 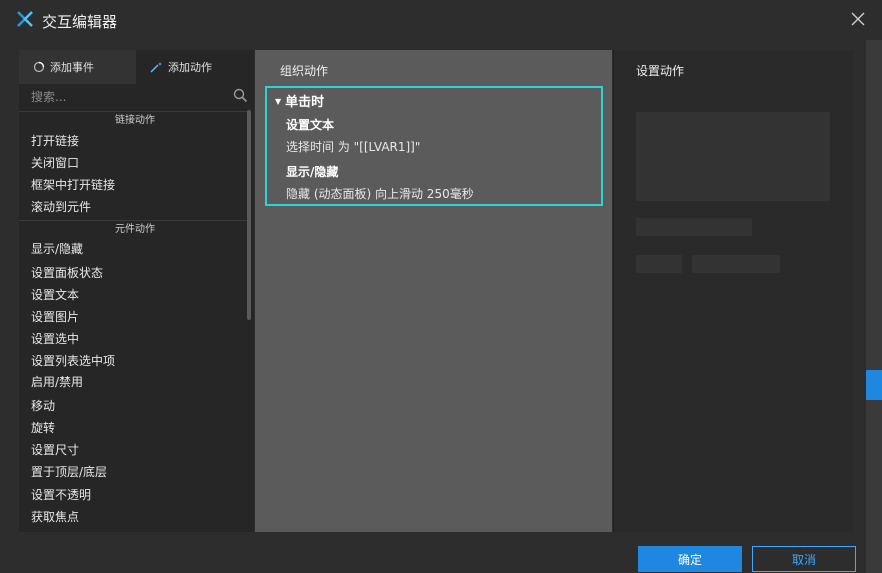 I want to click on tab-add-event: 添加事件, so click(x=77, y=67).